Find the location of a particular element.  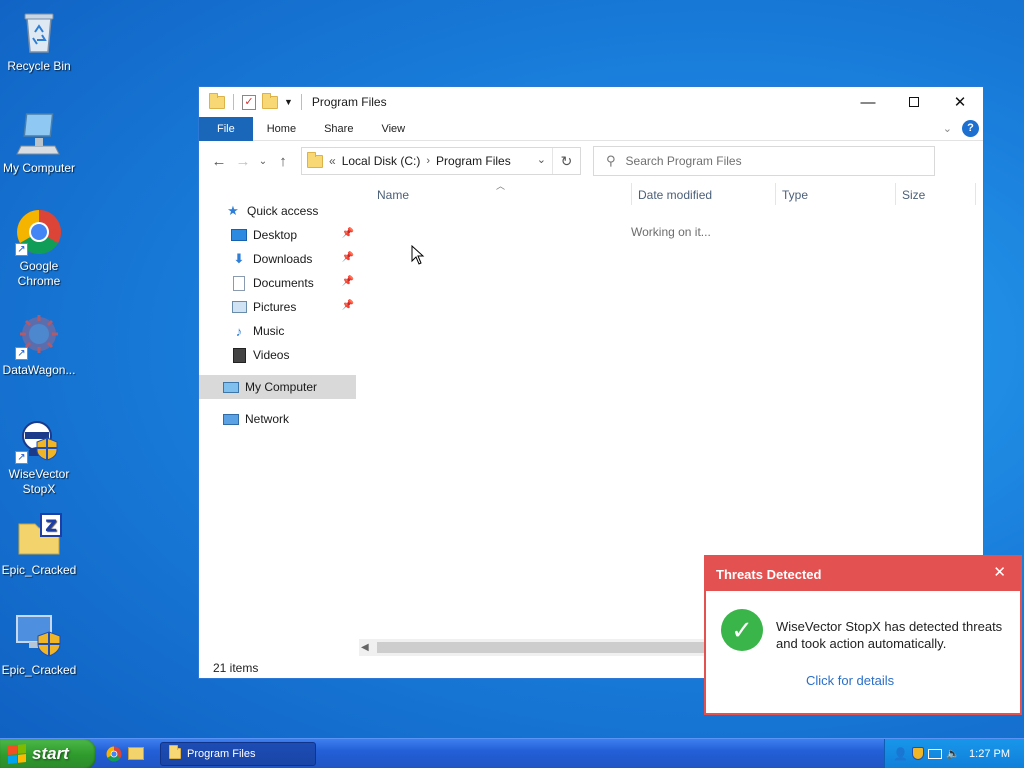

up-button: ↑ is located at coordinates (283, 161).